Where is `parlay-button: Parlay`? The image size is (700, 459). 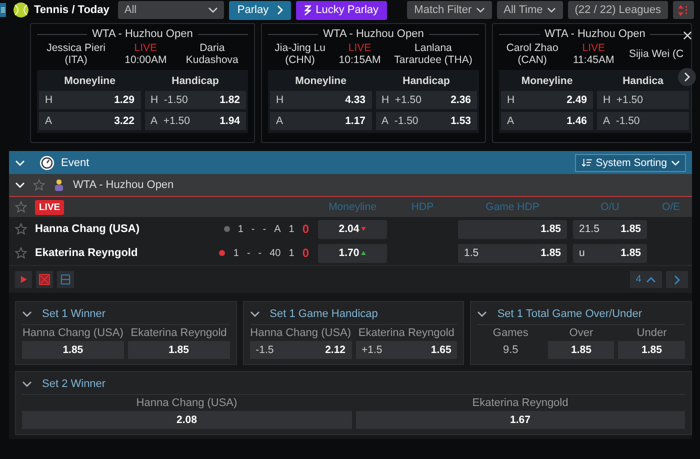 parlay-button: Parlay is located at coordinates (260, 10).